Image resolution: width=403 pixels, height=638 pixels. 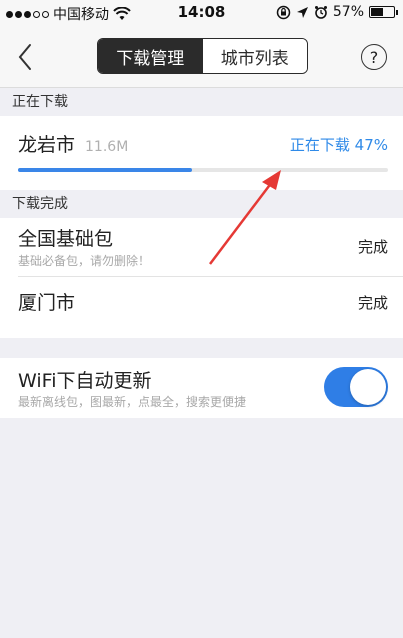 I want to click on city-name: 龙岩市, so click(x=47, y=145).